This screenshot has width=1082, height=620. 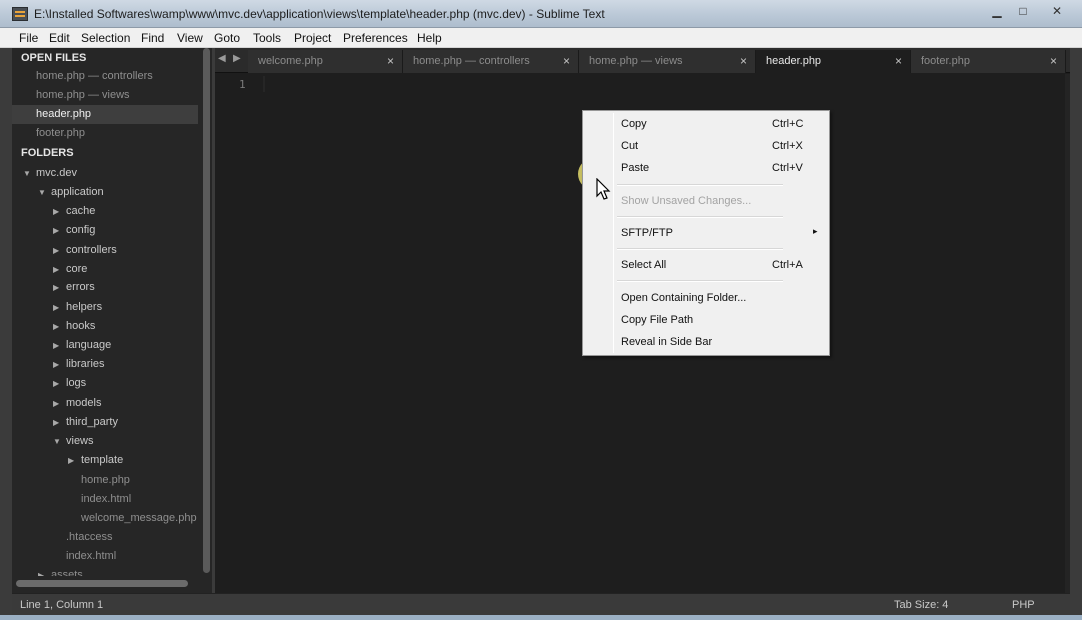 I want to click on editor-scrollbar, so click(x=1067, y=333).